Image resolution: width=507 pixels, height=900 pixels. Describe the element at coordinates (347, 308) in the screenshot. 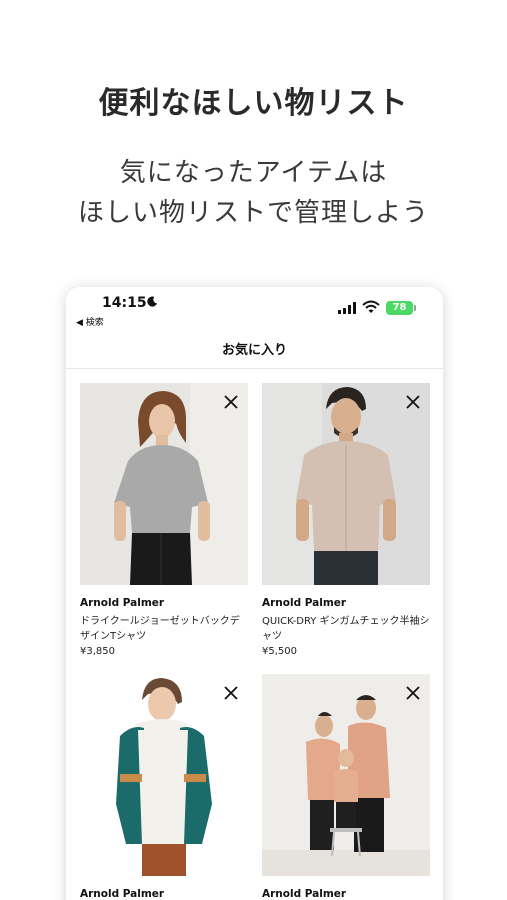

I see `cellular-signal-icon` at that location.